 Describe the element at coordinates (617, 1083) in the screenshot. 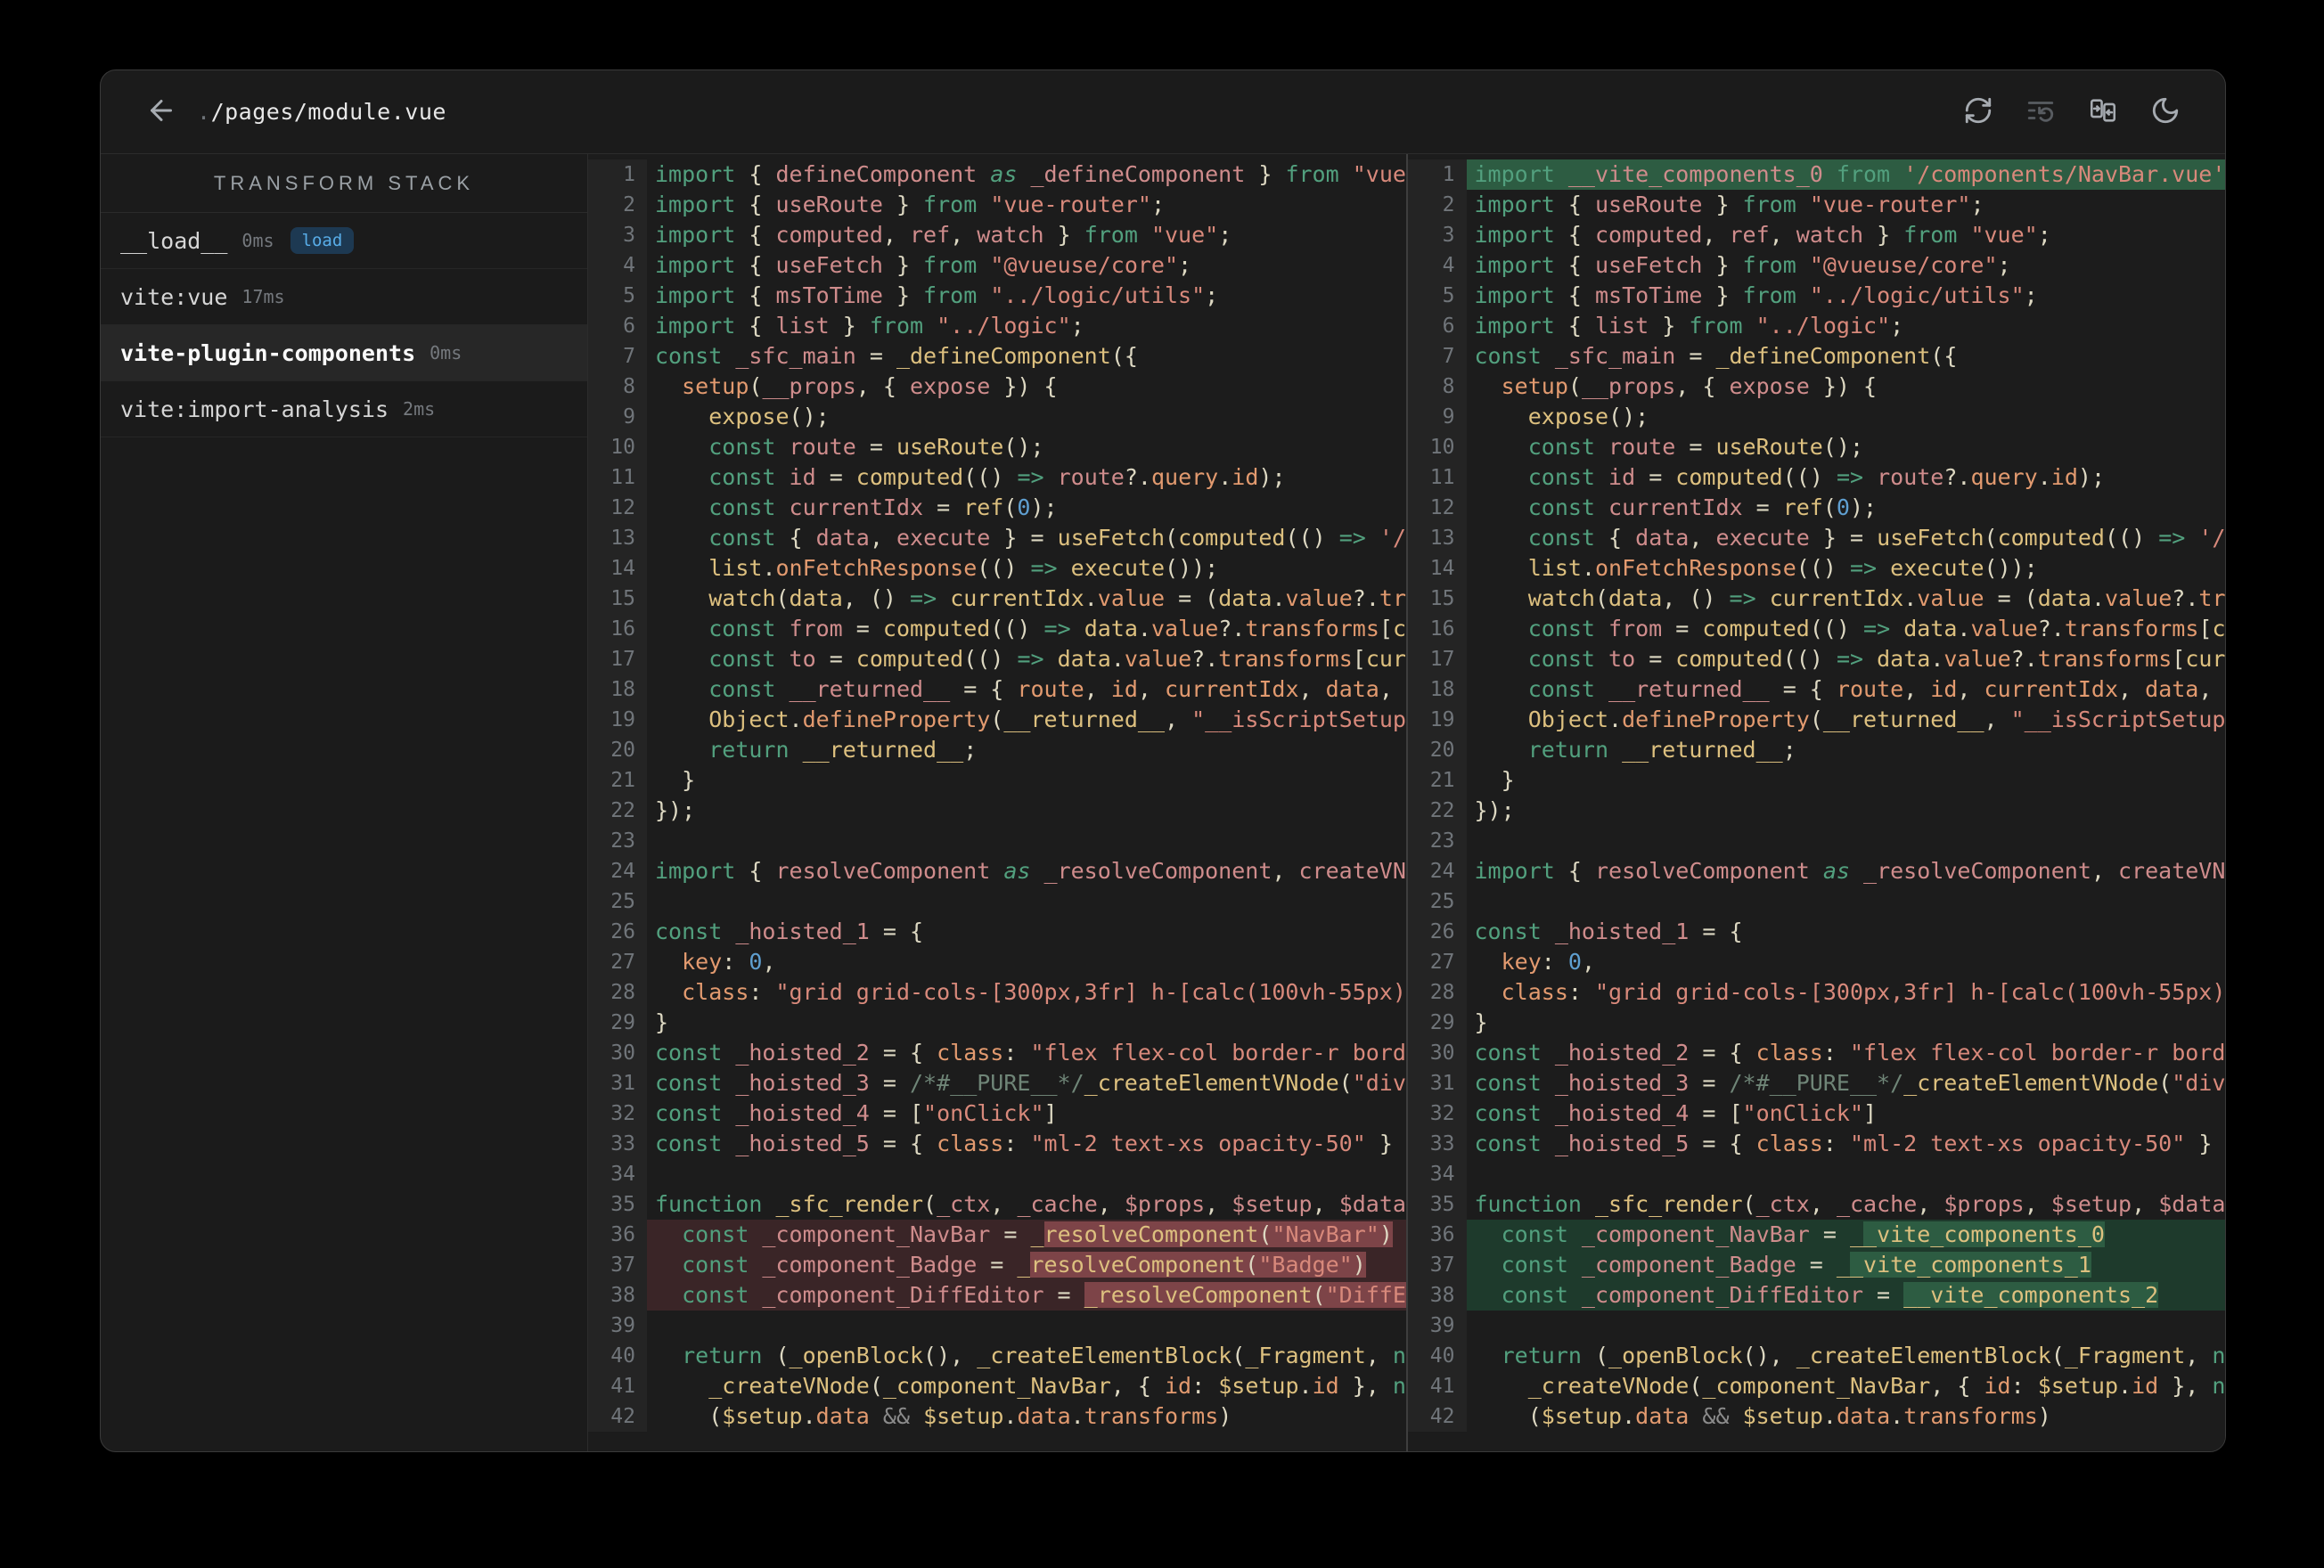

I see `line-number: 31` at that location.